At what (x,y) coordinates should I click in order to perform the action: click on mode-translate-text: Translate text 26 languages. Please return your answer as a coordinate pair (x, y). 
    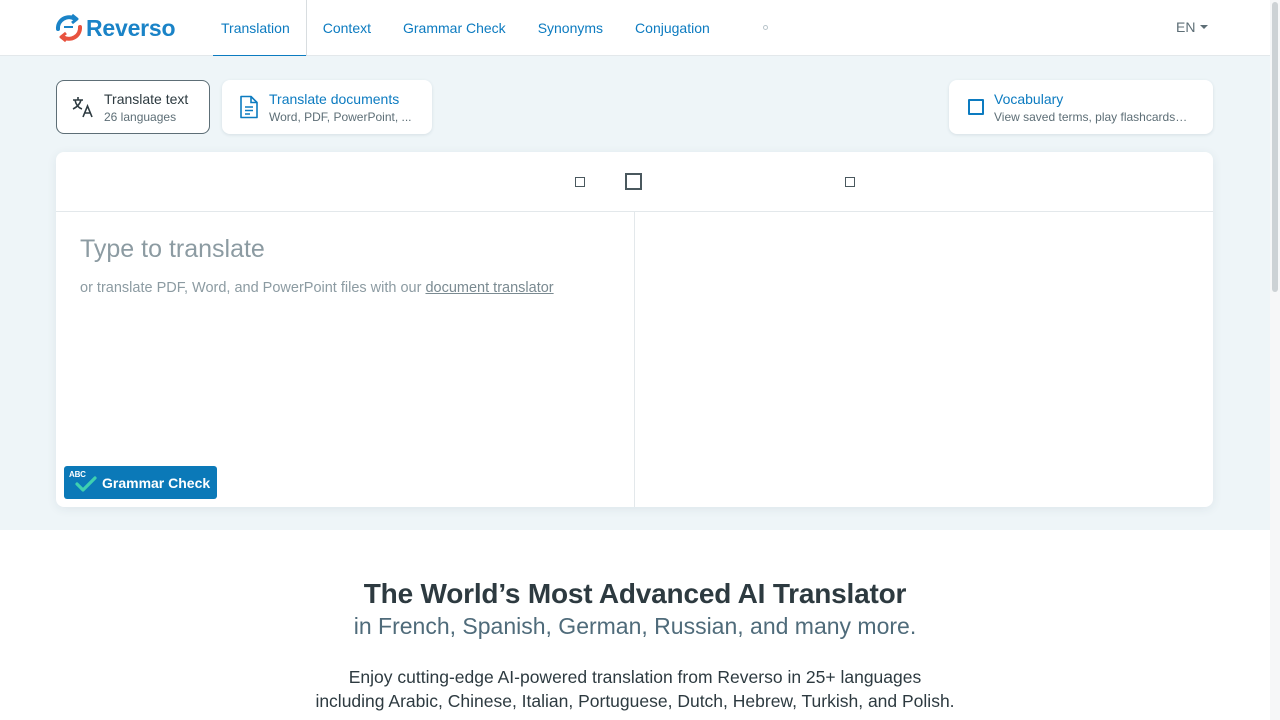
    Looking at the image, I should click on (133, 107).